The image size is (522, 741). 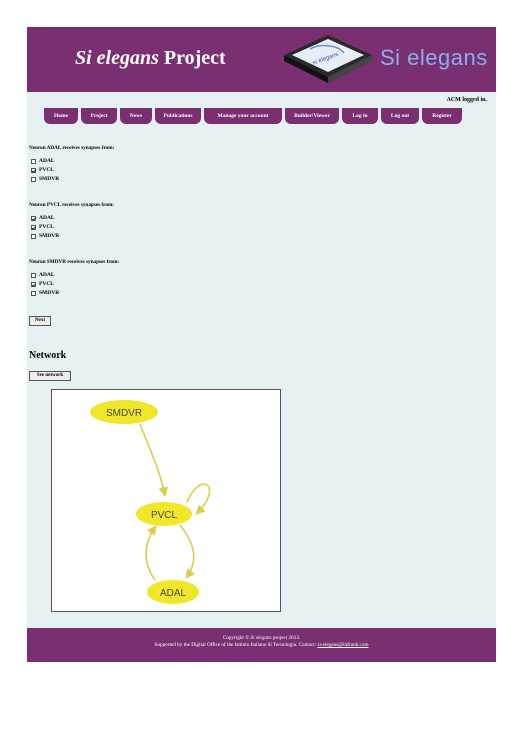 I want to click on q3-option-pvcl: PVCL, so click(x=42, y=284).